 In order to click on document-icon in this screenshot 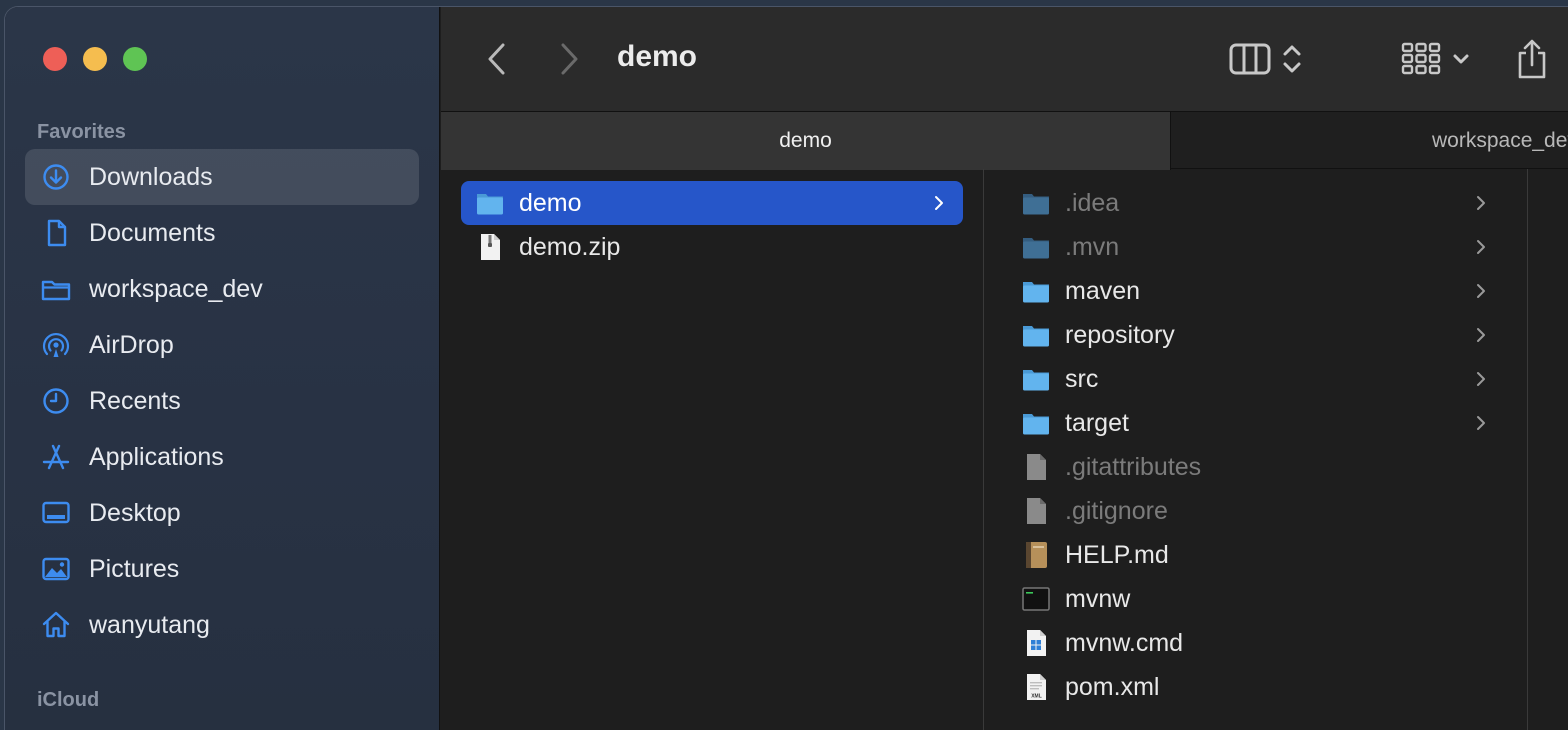, I will do `click(56, 233)`.